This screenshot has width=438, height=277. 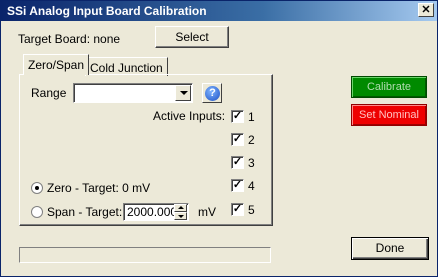 I want to click on input-5-checkbox: ✓, so click(x=237, y=209).